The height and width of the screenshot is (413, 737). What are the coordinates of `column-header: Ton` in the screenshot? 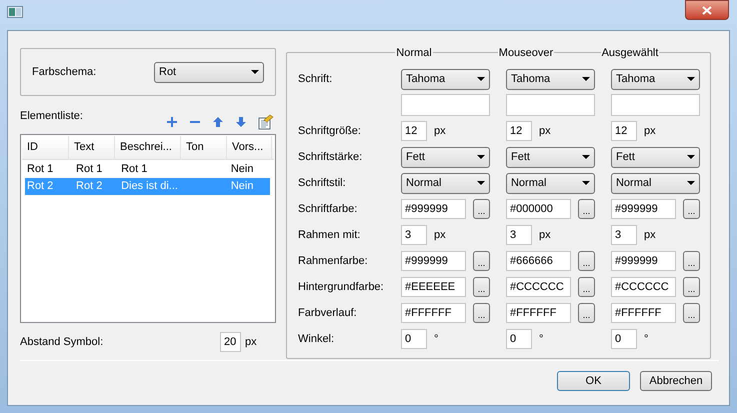 It's located at (204, 147).